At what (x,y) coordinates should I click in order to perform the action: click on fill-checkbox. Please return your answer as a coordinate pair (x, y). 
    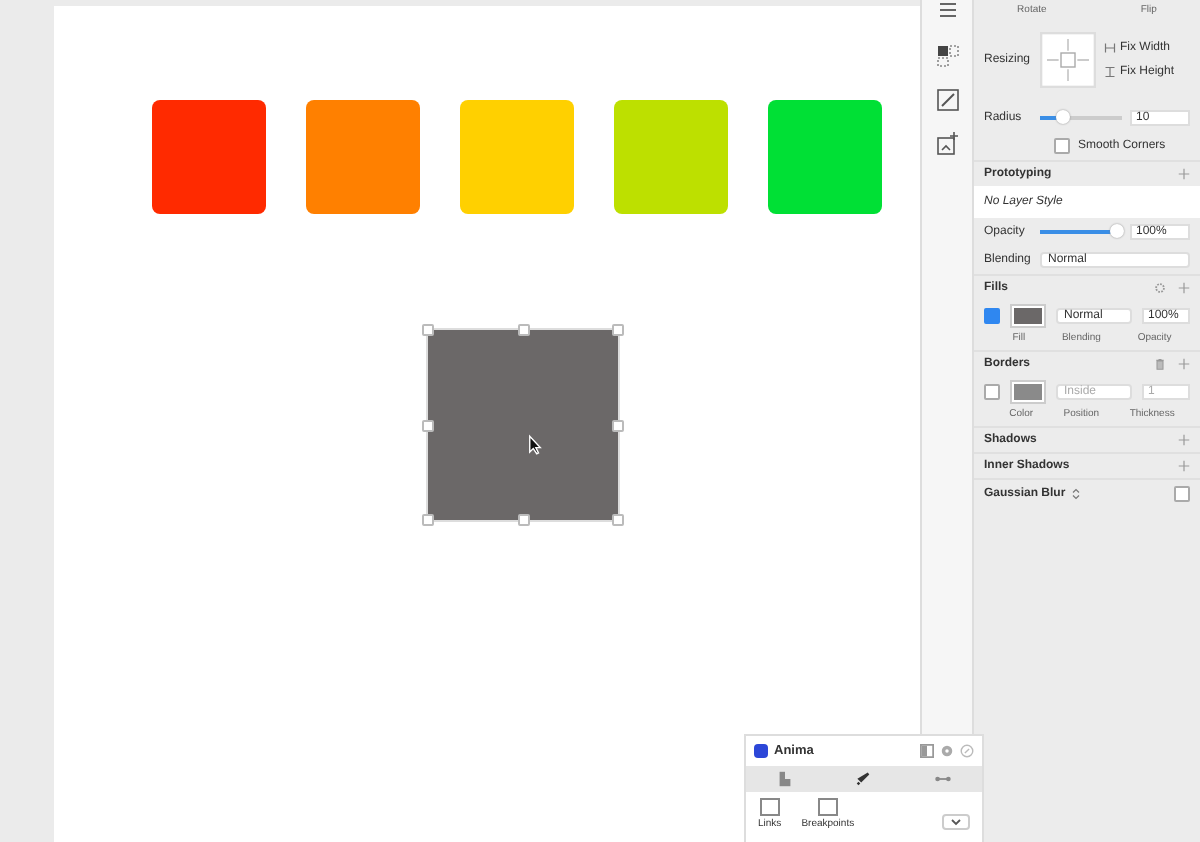
    Looking at the image, I should click on (992, 316).